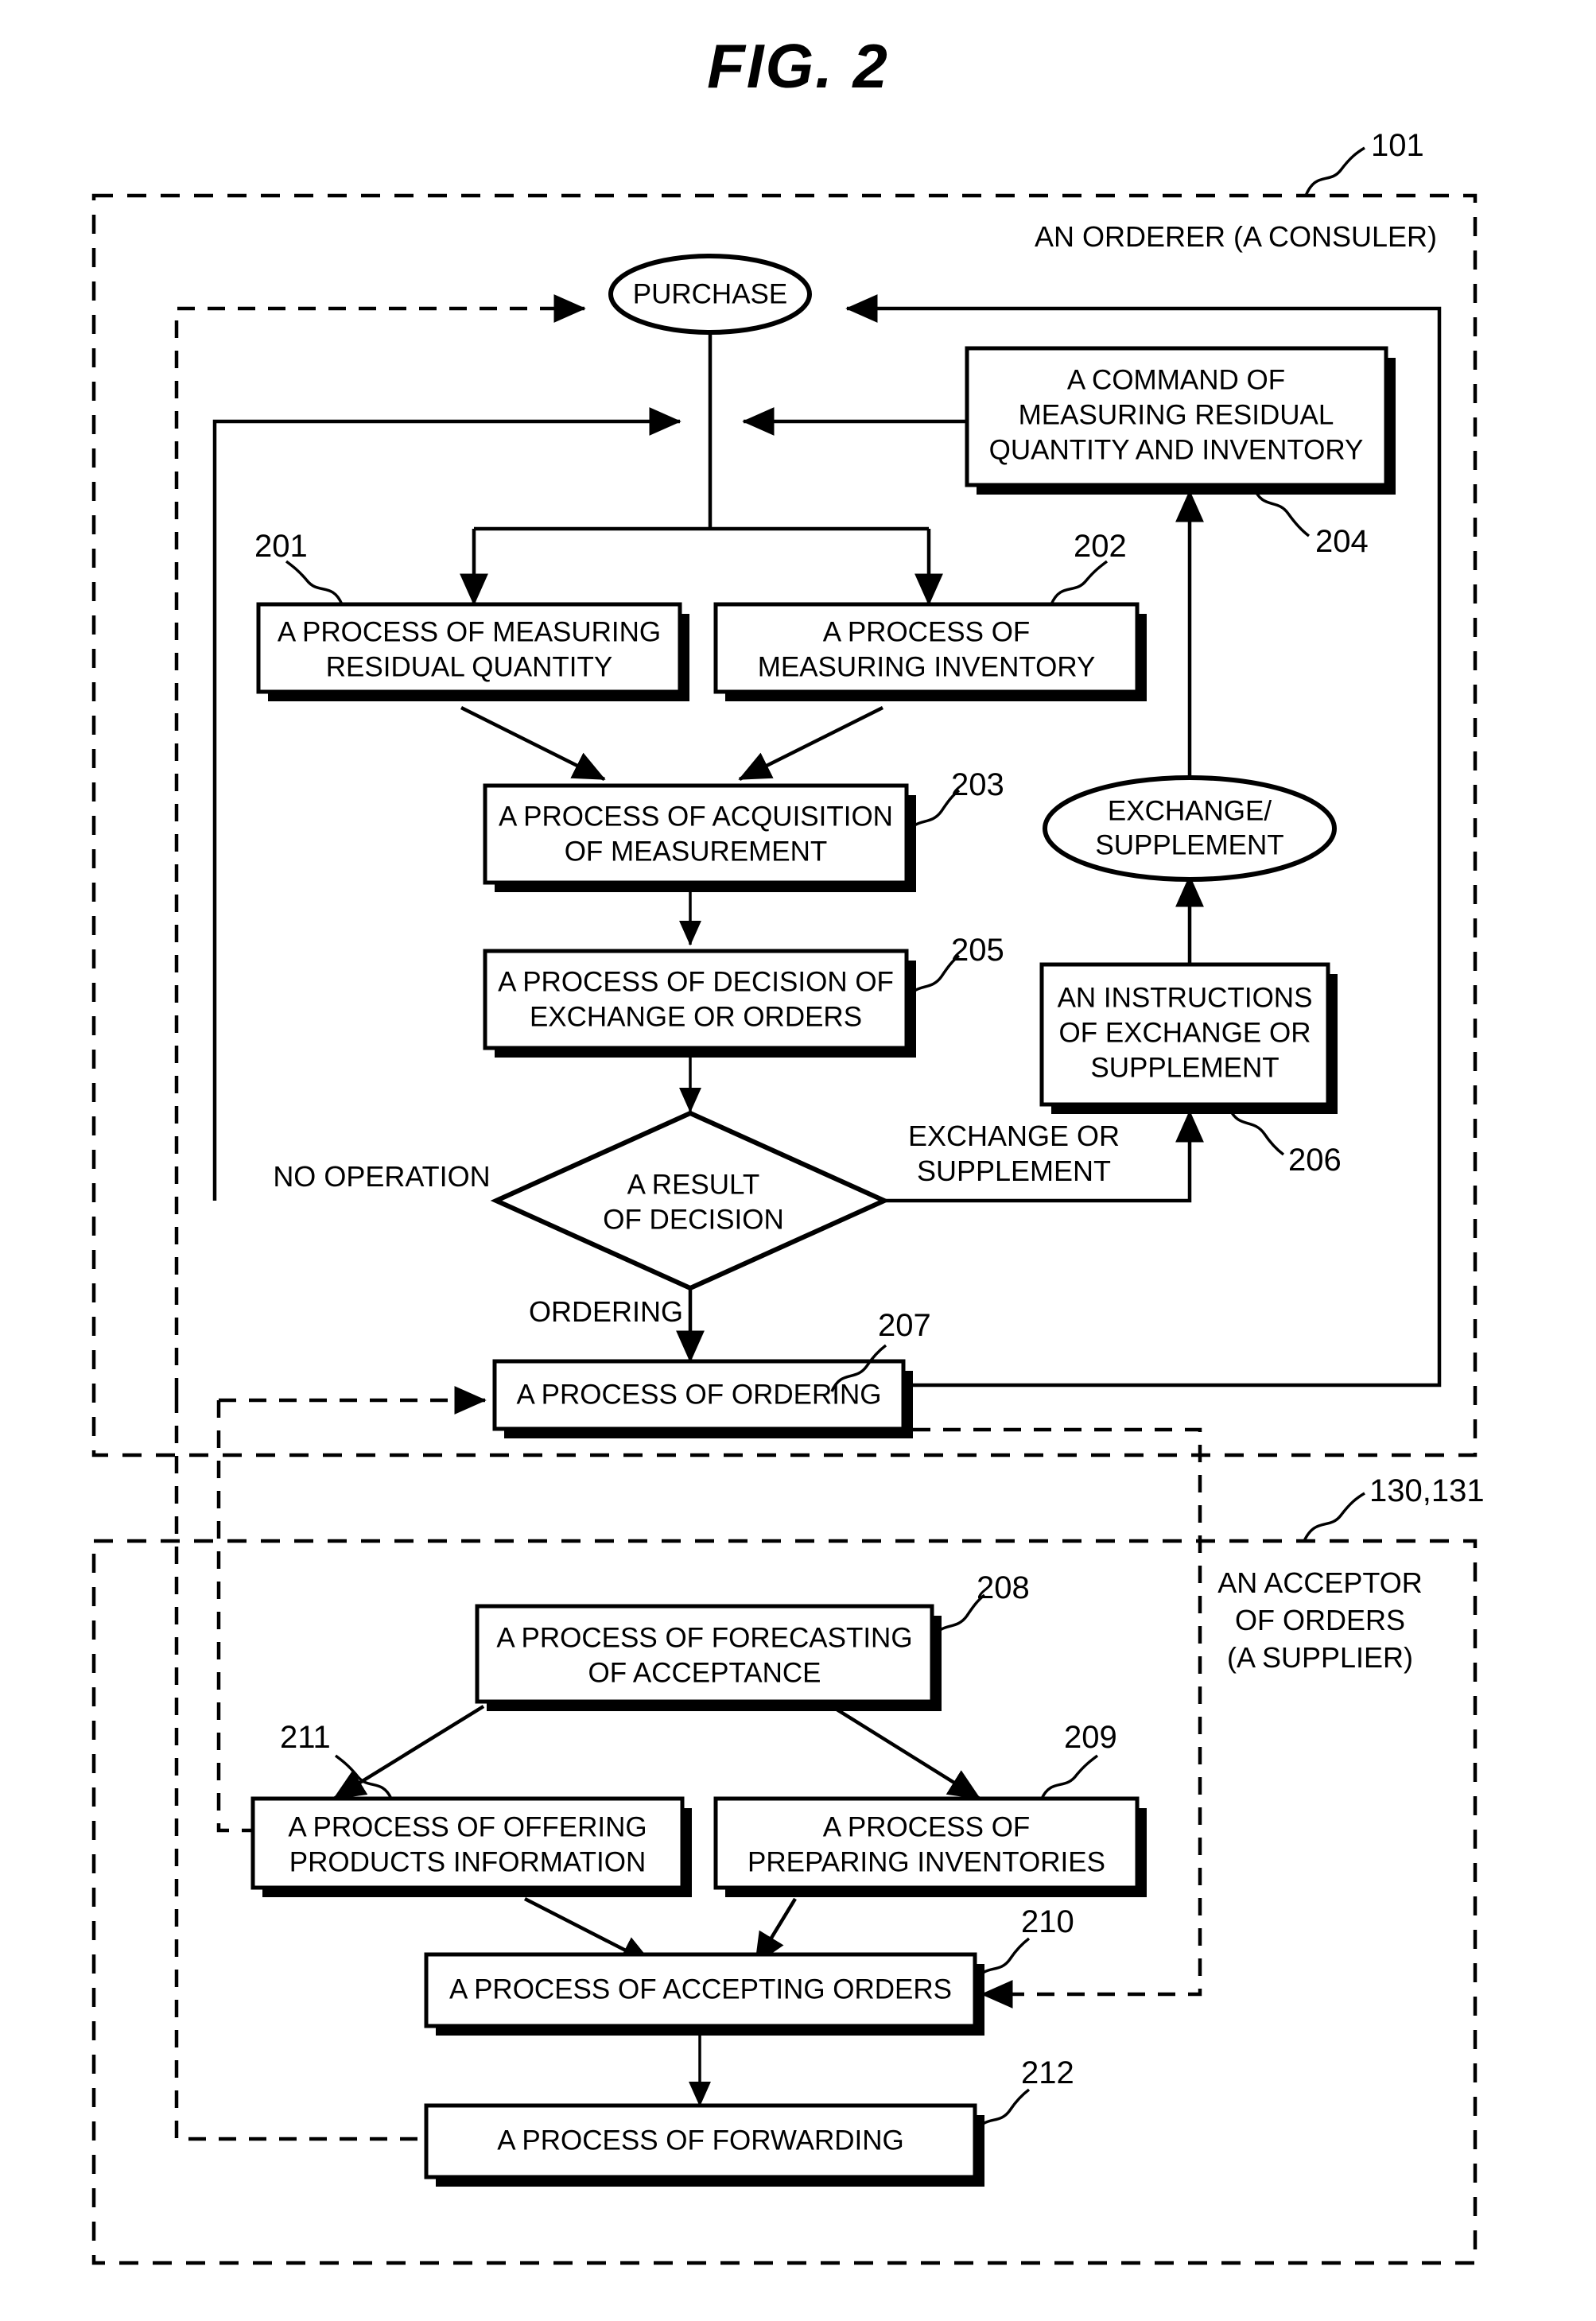  What do you see at coordinates (700, 1394) in the screenshot?
I see `node-ordering-label: A PROCESS OF ORDERING` at bounding box center [700, 1394].